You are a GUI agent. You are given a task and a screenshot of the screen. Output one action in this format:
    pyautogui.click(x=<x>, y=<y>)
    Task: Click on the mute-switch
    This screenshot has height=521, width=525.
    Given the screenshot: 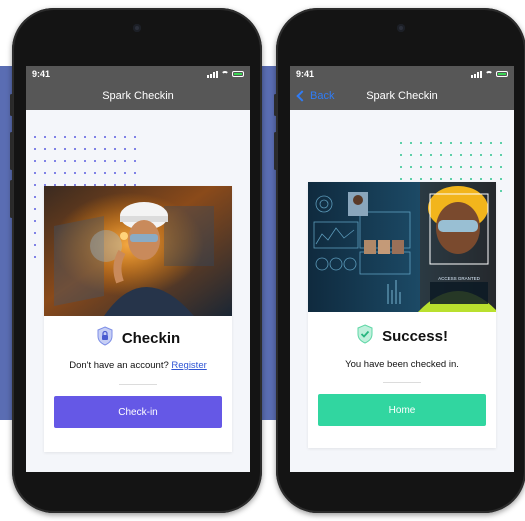 What is the action you would take?
    pyautogui.click(x=275, y=105)
    